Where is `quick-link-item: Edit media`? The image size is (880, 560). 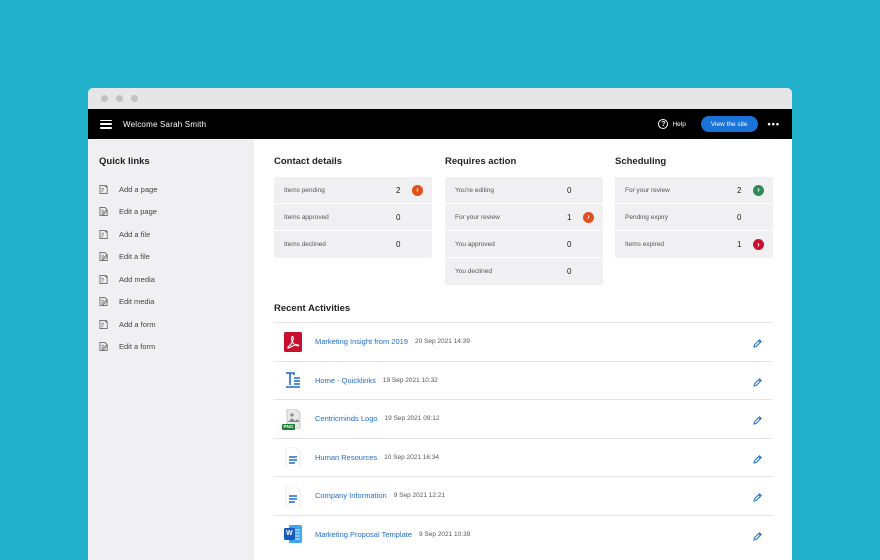
quick-link-item: Edit media is located at coordinates (176, 302).